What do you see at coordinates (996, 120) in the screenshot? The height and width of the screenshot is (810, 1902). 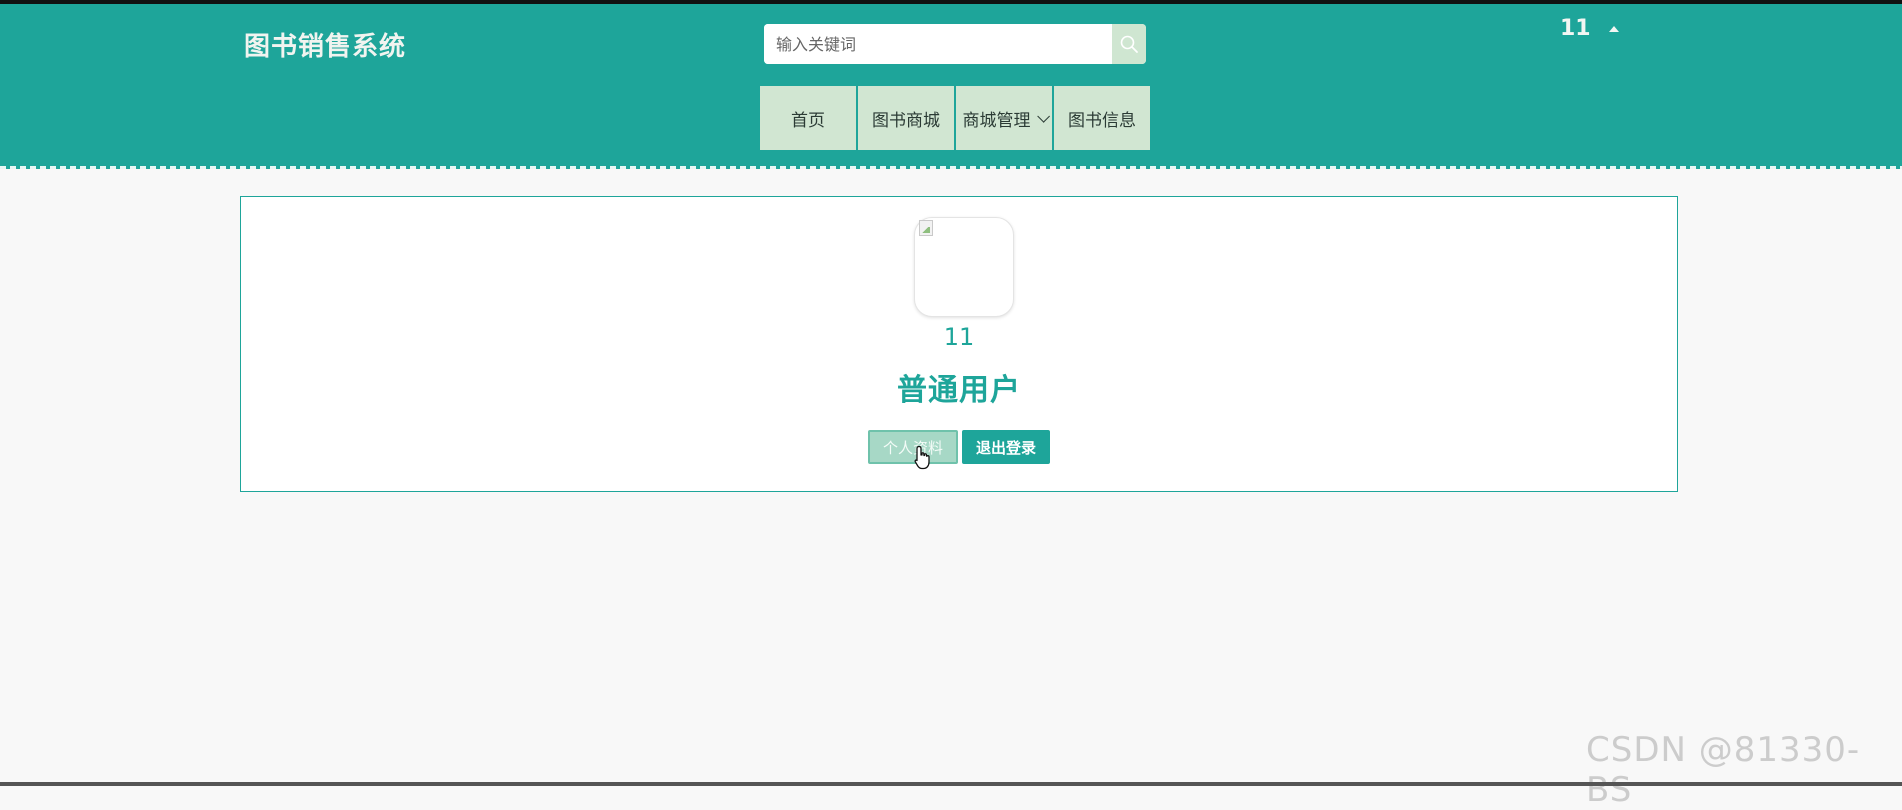 I see `nav-item-label: 商城管理` at bounding box center [996, 120].